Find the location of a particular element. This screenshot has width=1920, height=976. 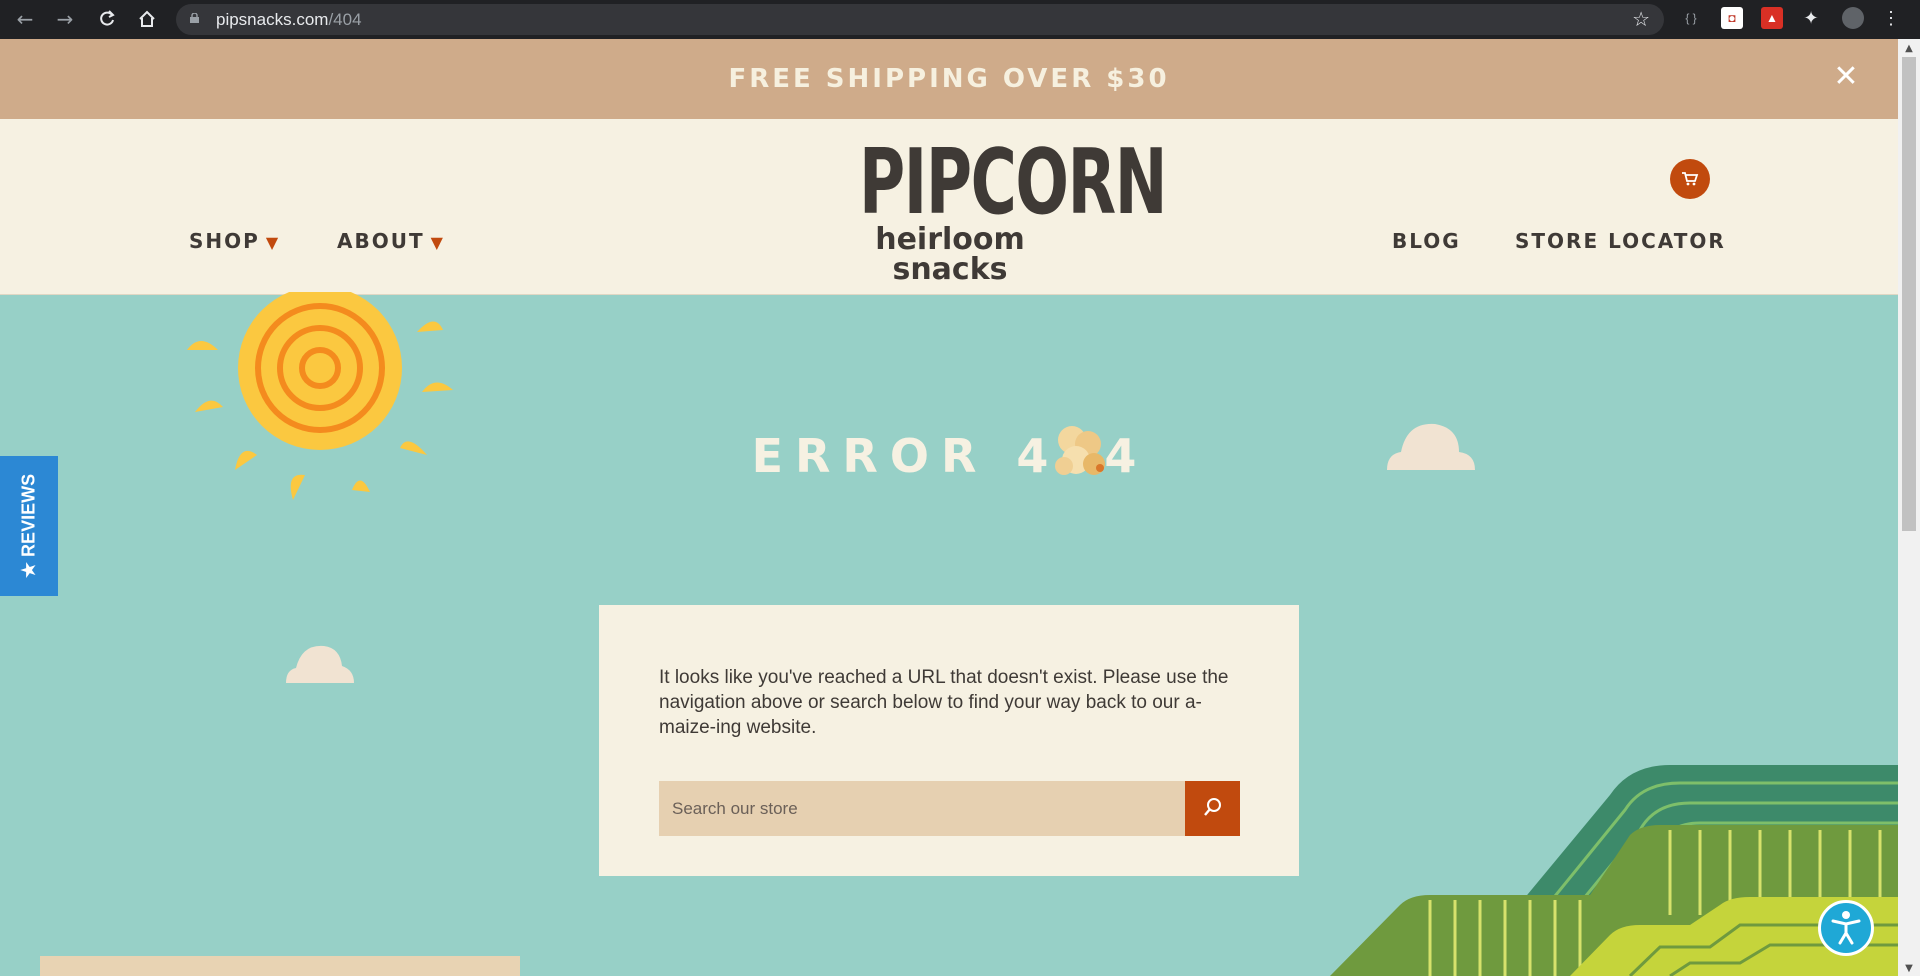

search-button is located at coordinates (1212, 808).